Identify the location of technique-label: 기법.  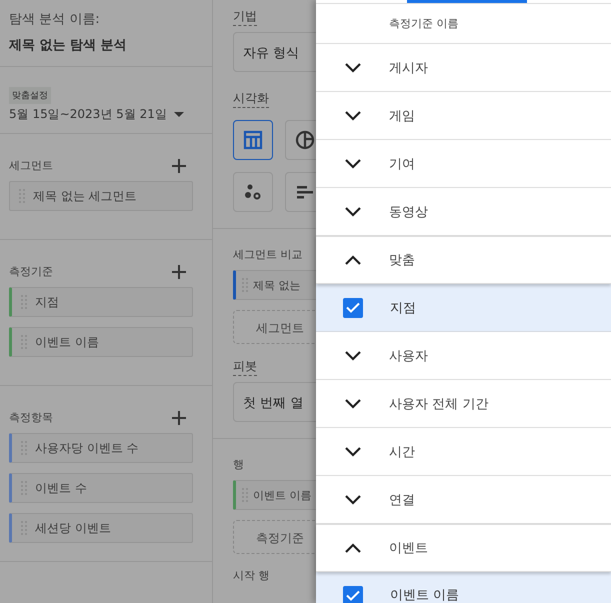
(245, 17).